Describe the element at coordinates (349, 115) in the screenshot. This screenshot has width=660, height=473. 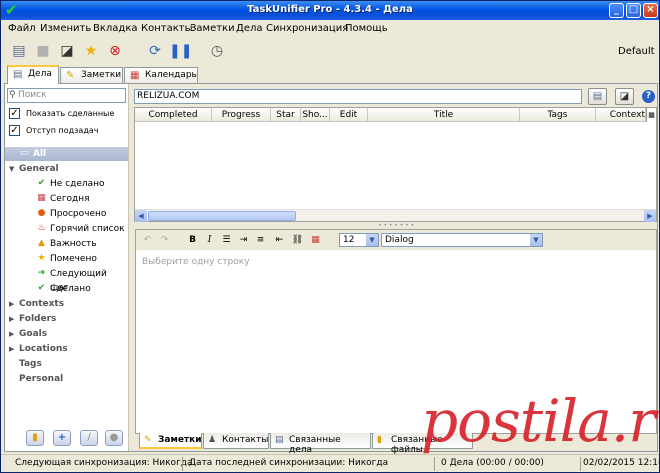
I see `col-edit: Edit` at that location.